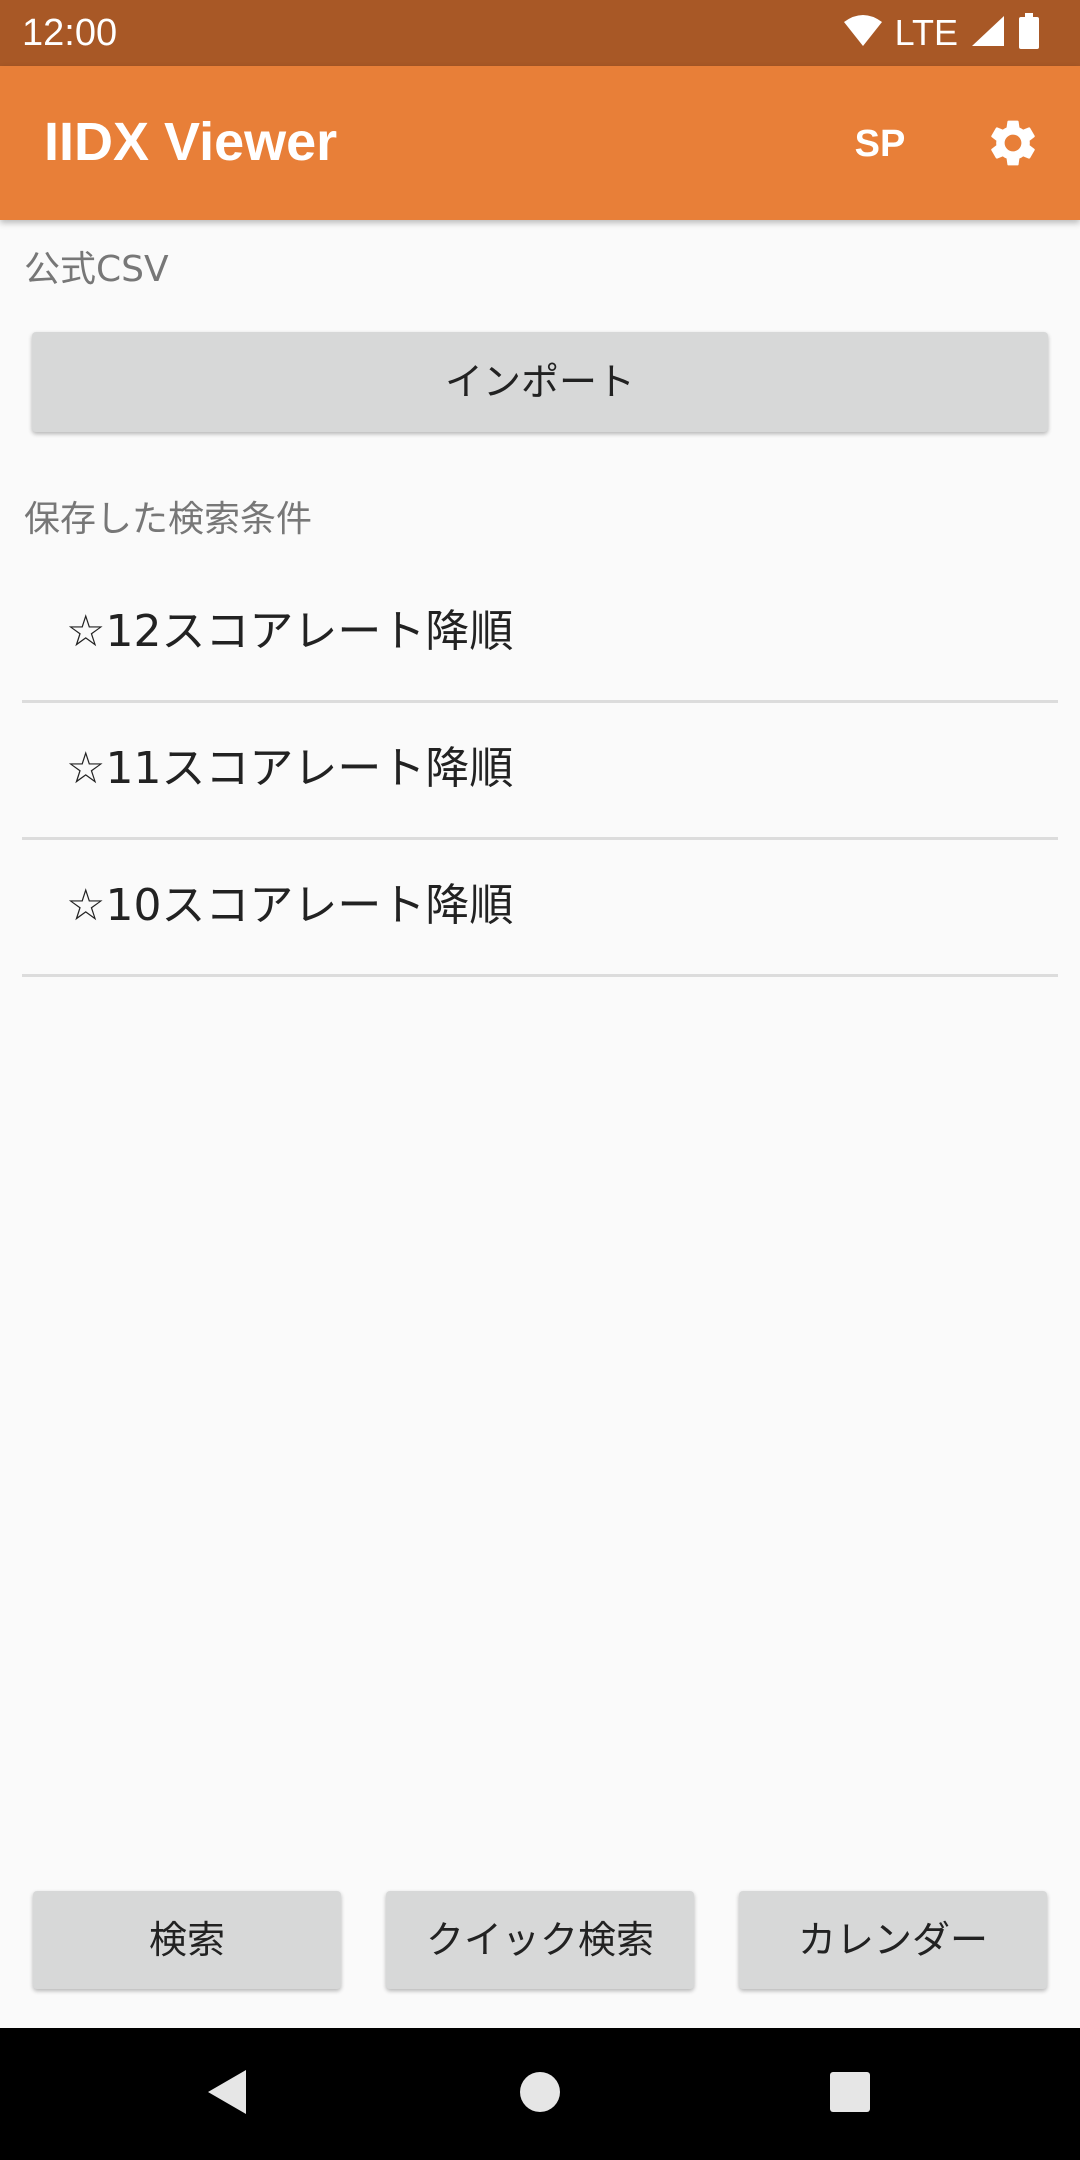  What do you see at coordinates (290, 631) in the screenshot?
I see `saved-search-label: ☆12スコアレート降順` at bounding box center [290, 631].